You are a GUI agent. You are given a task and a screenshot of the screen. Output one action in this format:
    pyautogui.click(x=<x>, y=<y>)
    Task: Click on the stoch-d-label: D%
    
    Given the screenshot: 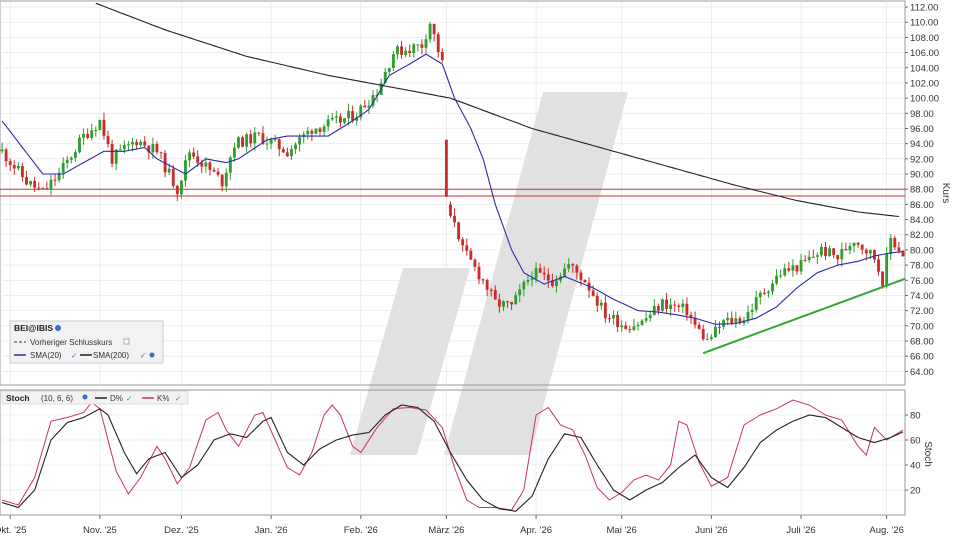 What is the action you would take?
    pyautogui.click(x=116, y=398)
    